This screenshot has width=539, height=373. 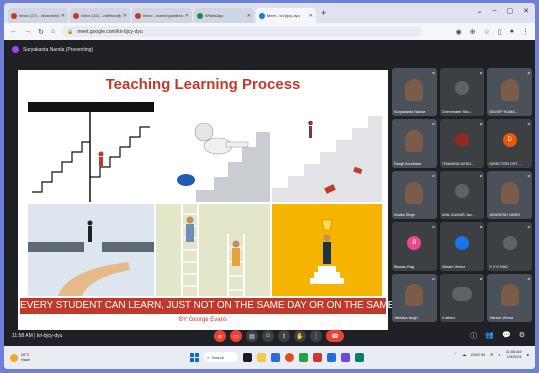 I want to click on captions-icon: ▤, so click(x=252, y=336).